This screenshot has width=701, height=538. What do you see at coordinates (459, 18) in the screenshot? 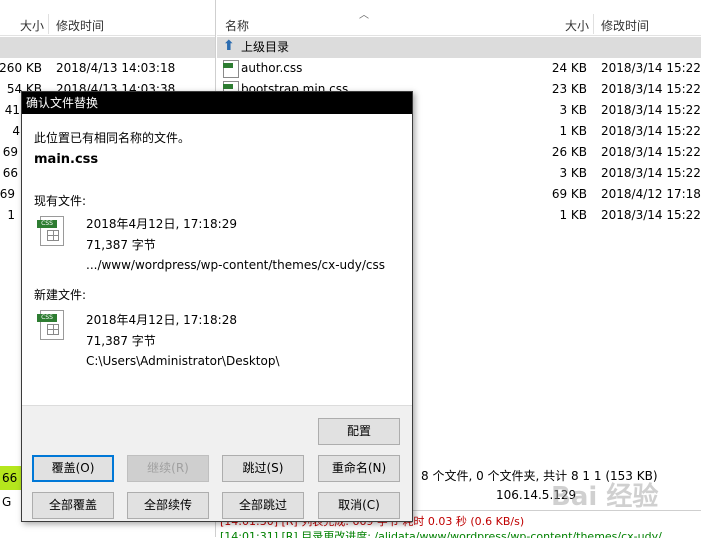
I see `remote-list-header: 名称 ︿ 大小 修改时间` at bounding box center [459, 18].